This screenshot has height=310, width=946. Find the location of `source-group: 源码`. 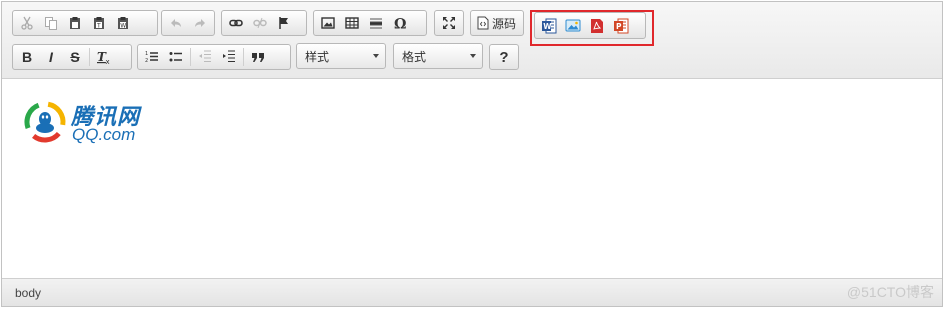

source-group: 源码 is located at coordinates (497, 23).